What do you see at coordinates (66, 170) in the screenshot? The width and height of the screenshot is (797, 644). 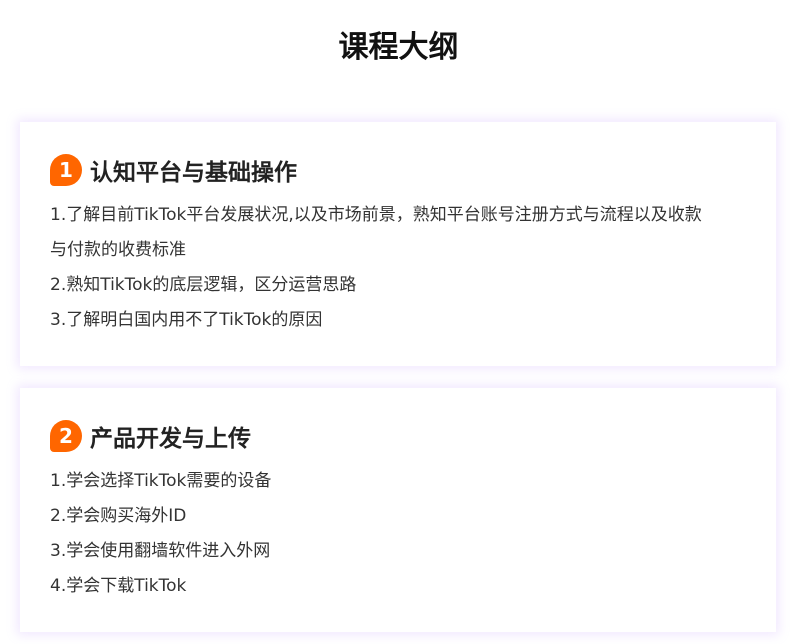 I see `number-badge-icon: 1` at bounding box center [66, 170].